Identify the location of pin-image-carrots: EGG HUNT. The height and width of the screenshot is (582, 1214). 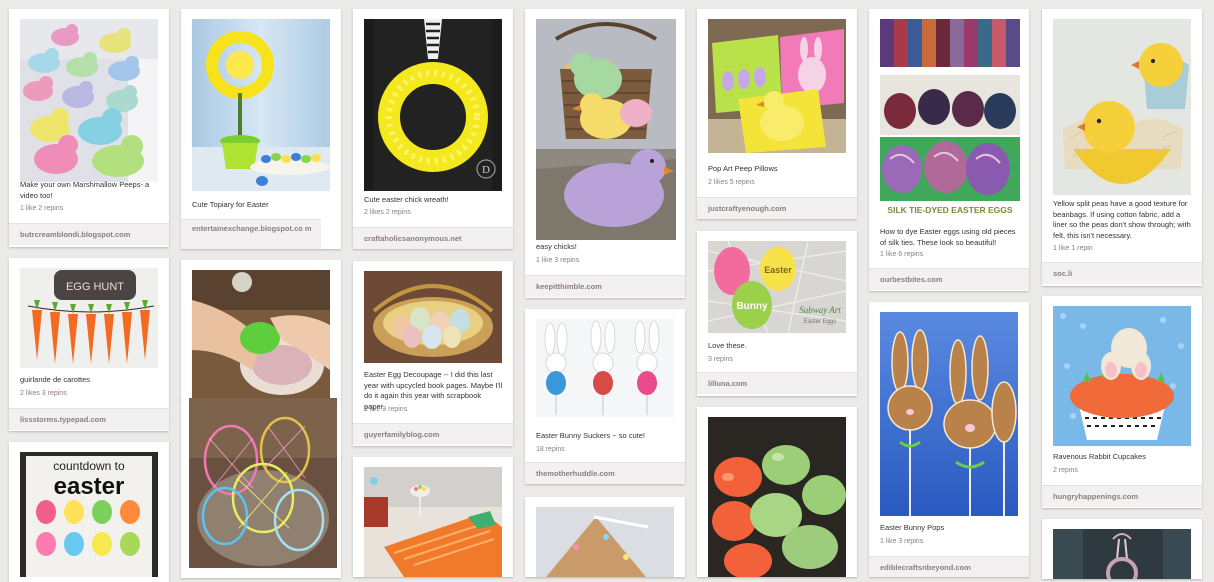
(89, 318).